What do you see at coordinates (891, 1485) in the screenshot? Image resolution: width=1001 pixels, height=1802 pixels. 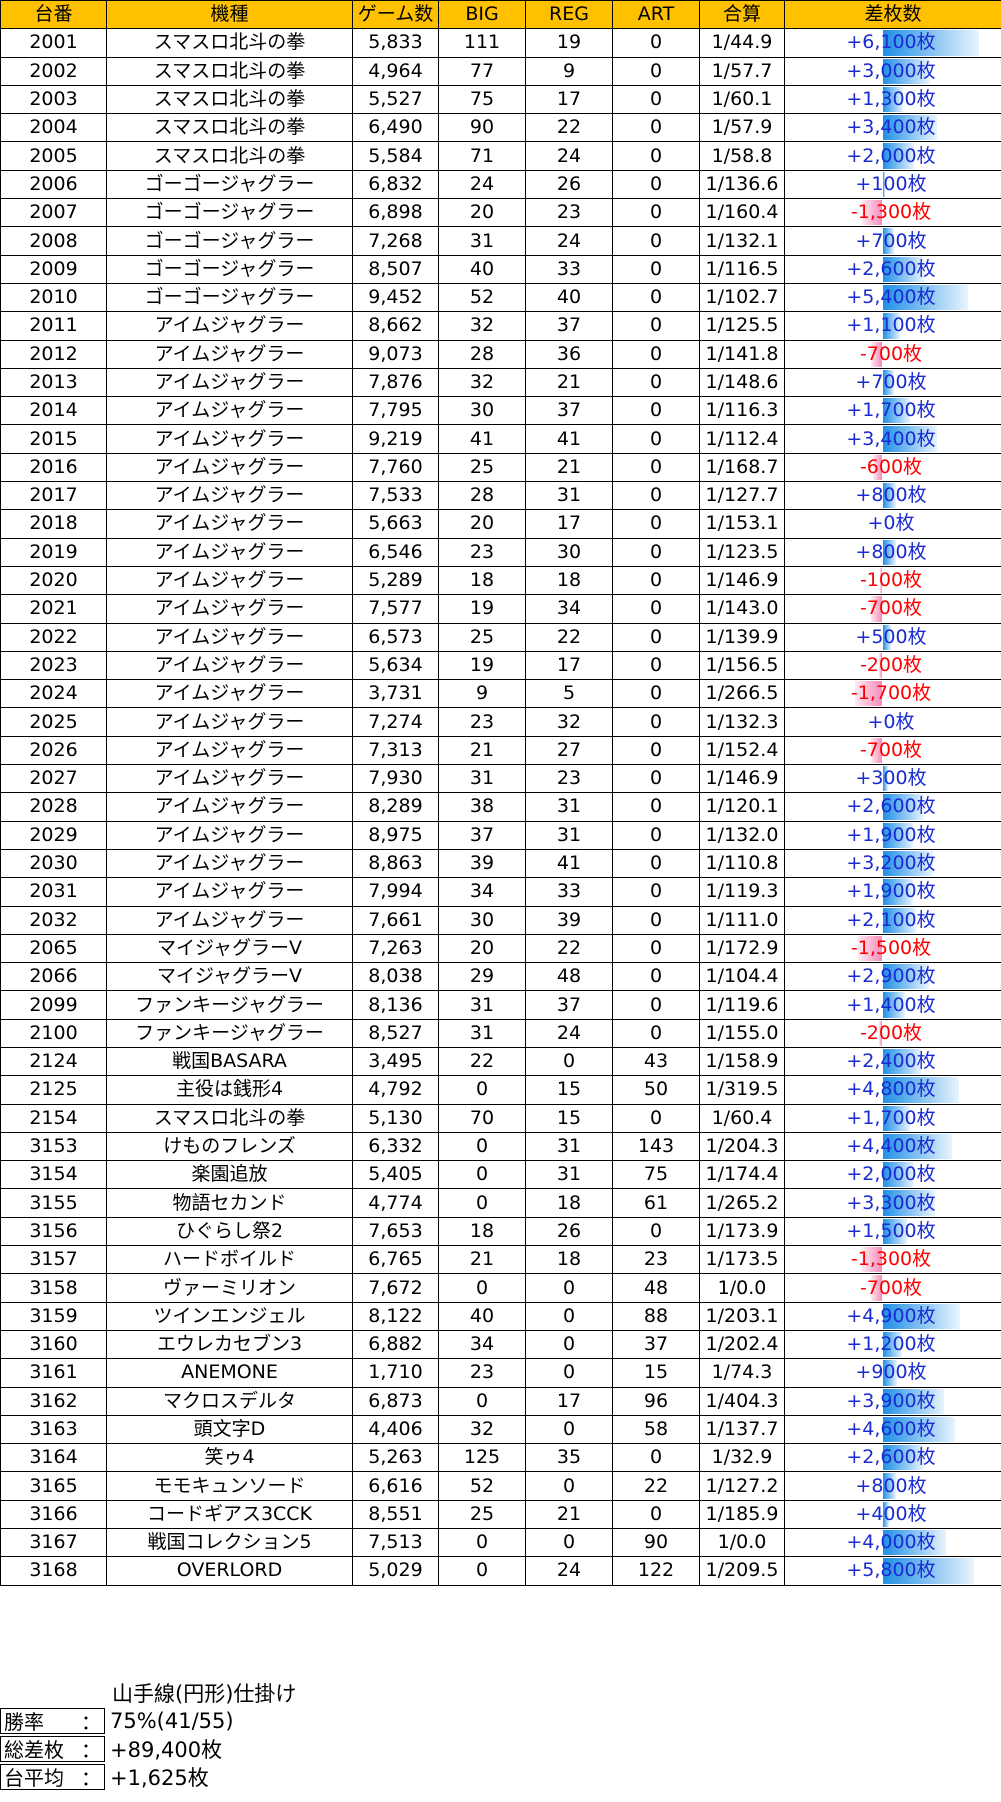 I see `difference-value: +800枚` at bounding box center [891, 1485].